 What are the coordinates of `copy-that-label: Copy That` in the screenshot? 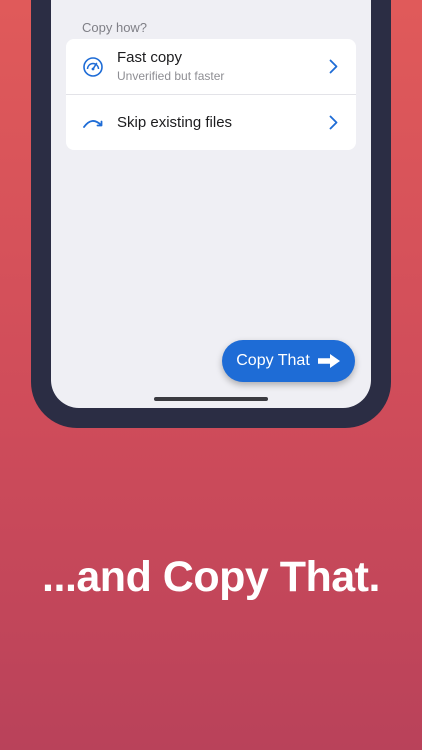 It's located at (273, 360).